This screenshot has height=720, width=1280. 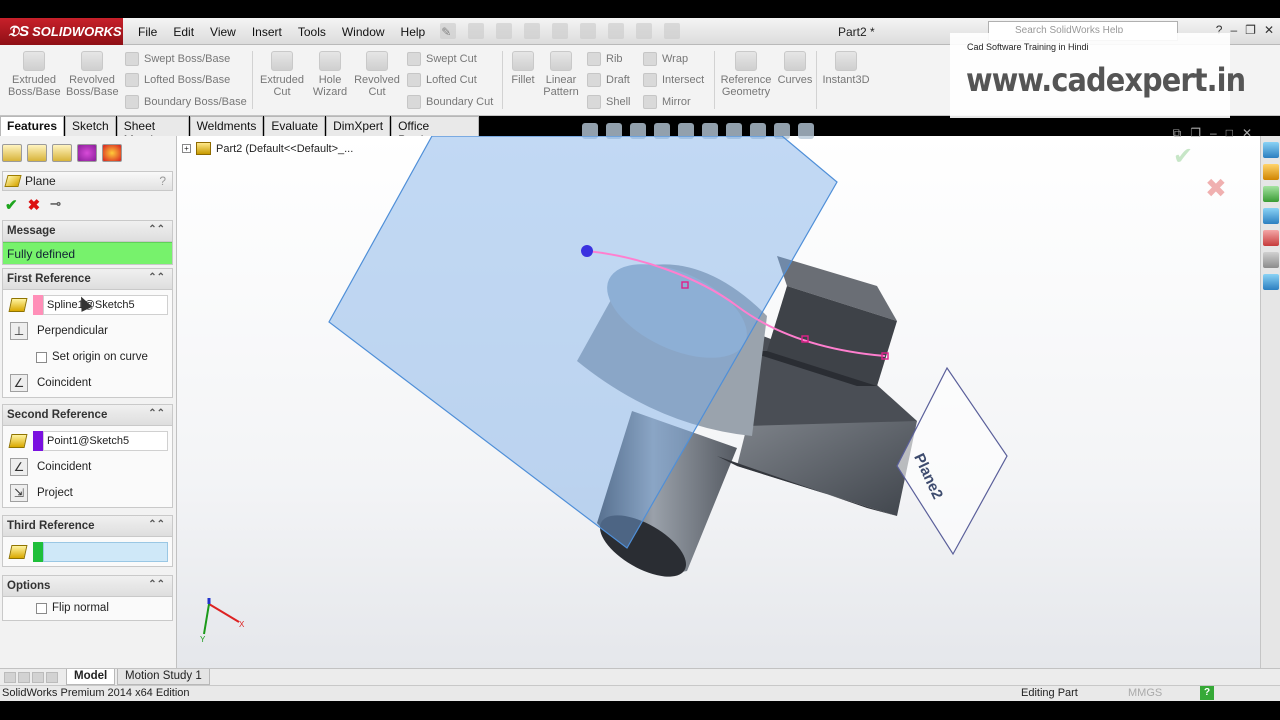 I want to click on tab-weldments: Weldments, so click(x=226, y=126).